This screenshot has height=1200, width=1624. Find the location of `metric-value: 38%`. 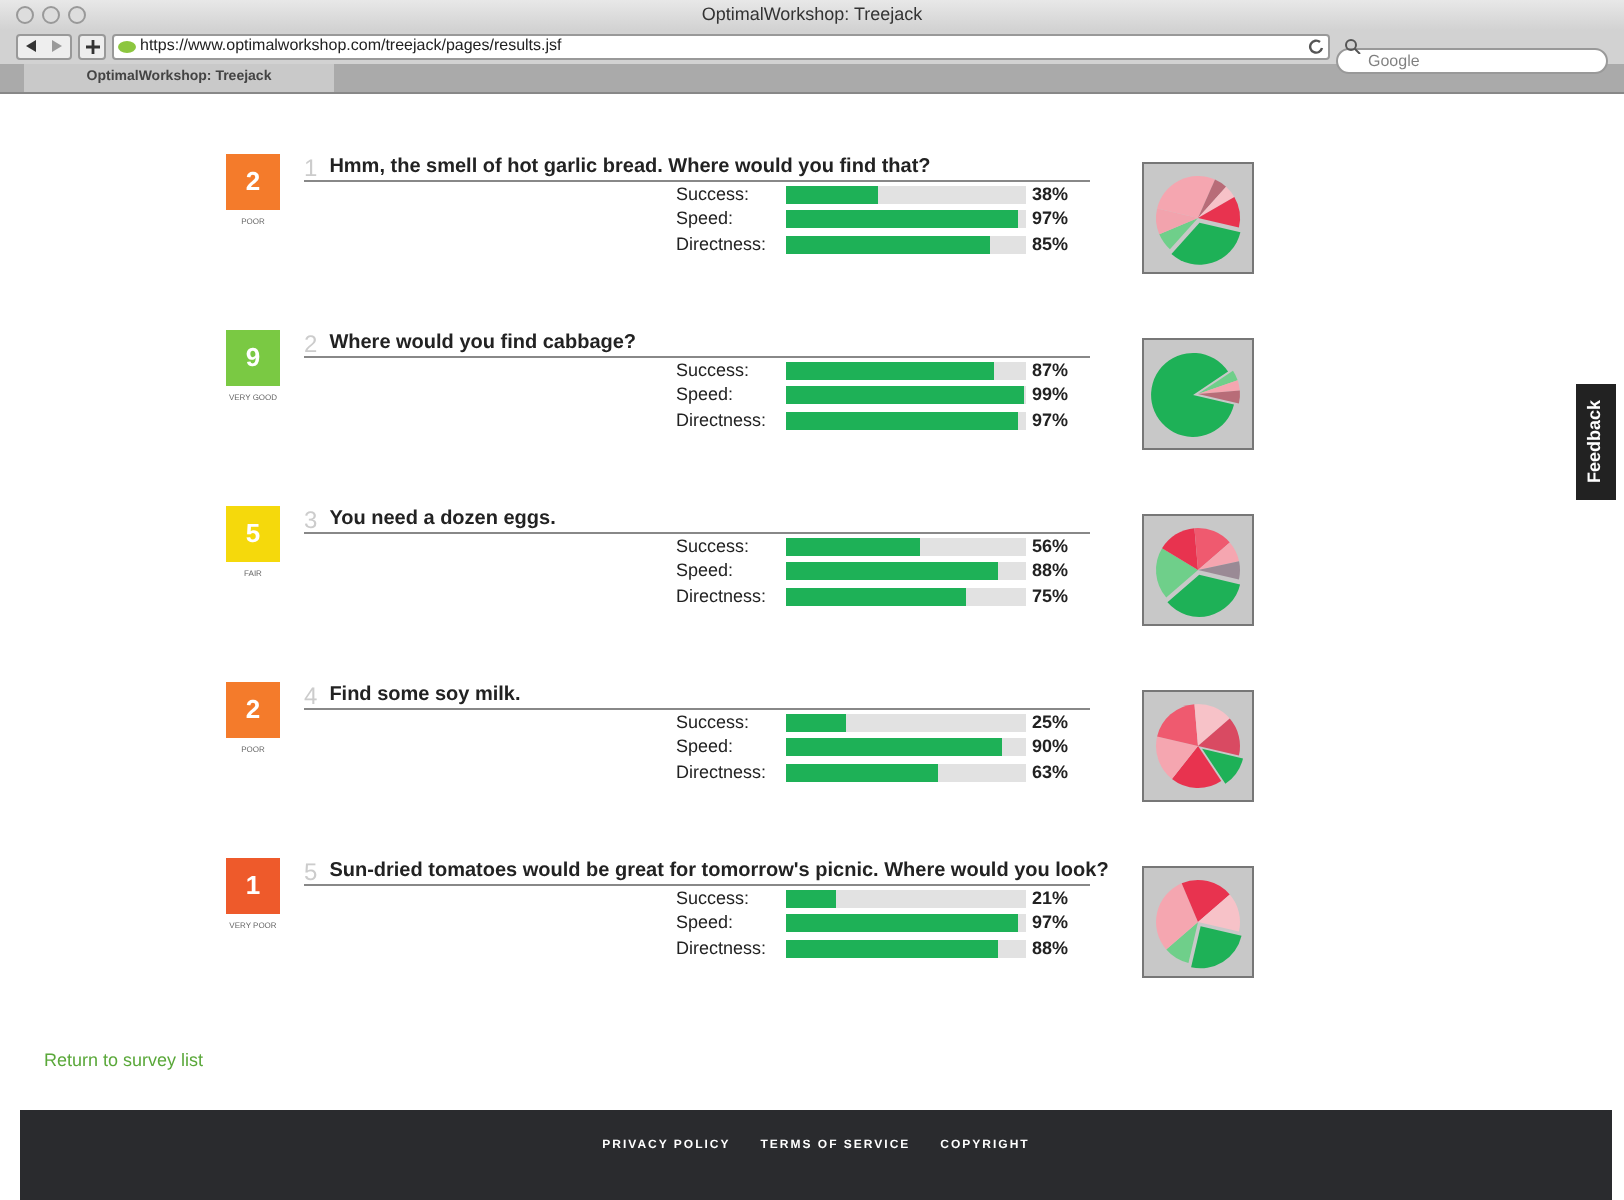

metric-value: 38% is located at coordinates (1050, 194).